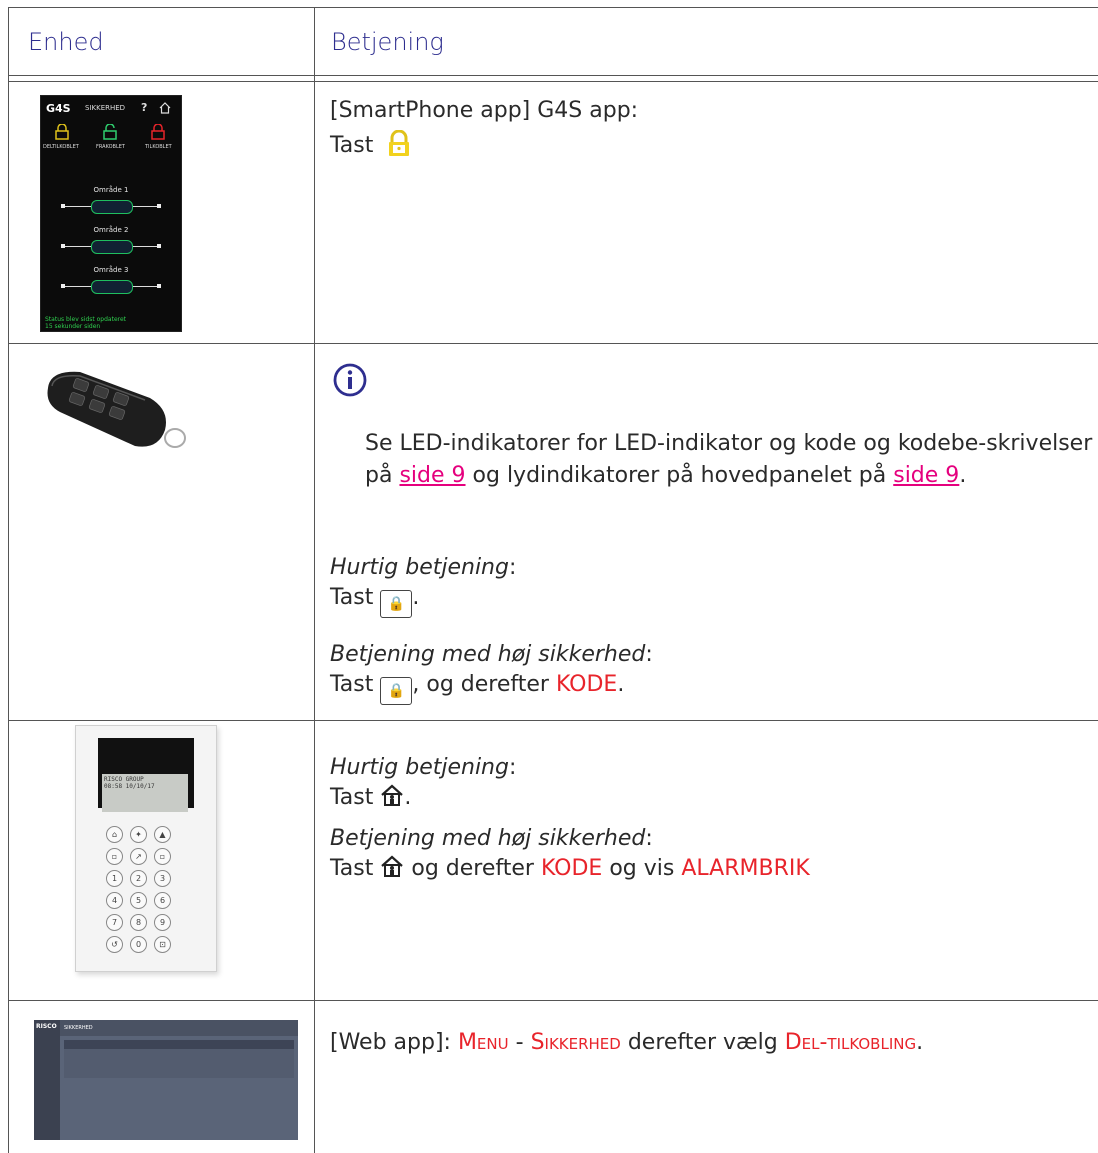 This screenshot has height=1153, width=1098. Describe the element at coordinates (575, 1042) in the screenshot. I see `security-keyword: Sikkerhed` at that location.